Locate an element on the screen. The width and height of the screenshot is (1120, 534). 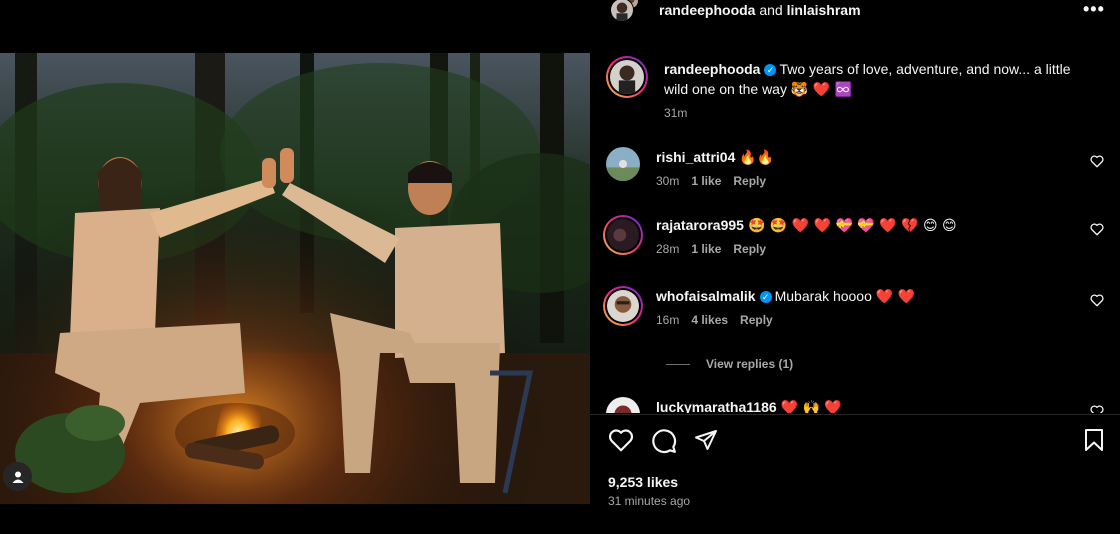
author-avatars is located at coordinates (623, 12).